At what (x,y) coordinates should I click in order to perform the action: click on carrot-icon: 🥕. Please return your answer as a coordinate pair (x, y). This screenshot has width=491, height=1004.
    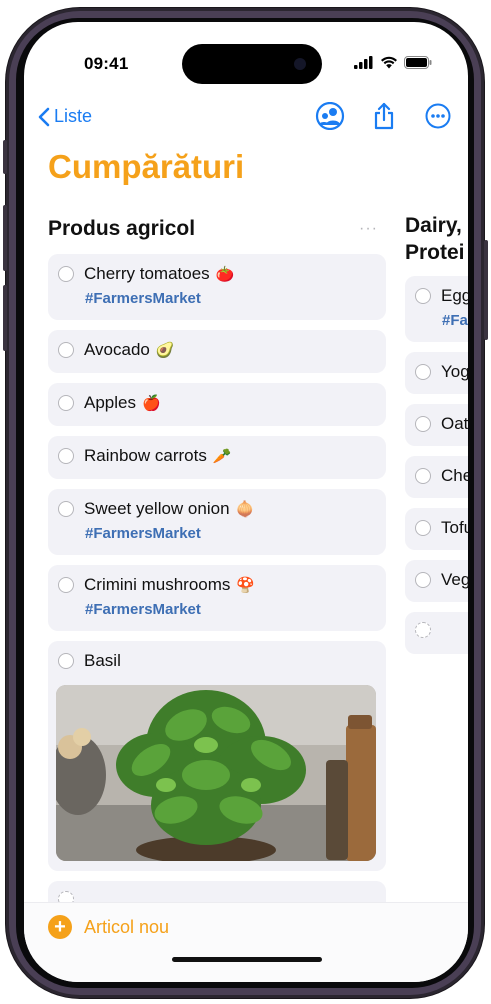
    Looking at the image, I should click on (222, 456).